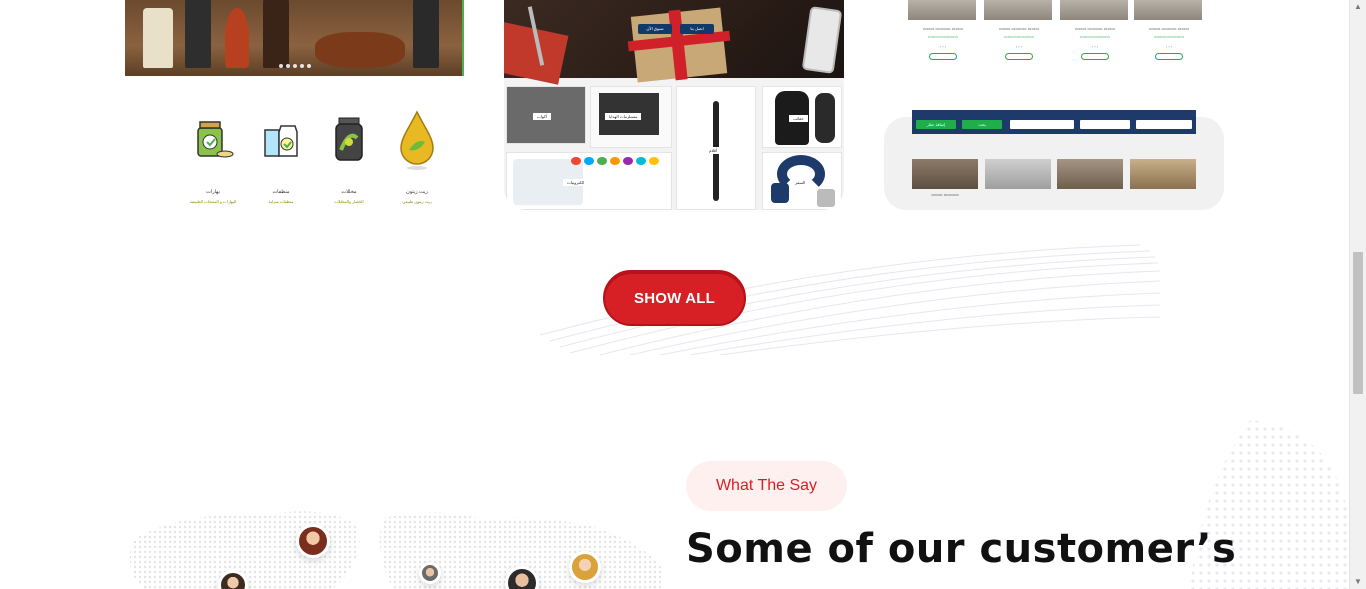 The height and width of the screenshot is (589, 1366). Describe the element at coordinates (766, 486) in the screenshot. I see `section-tag: What The Say` at that location.